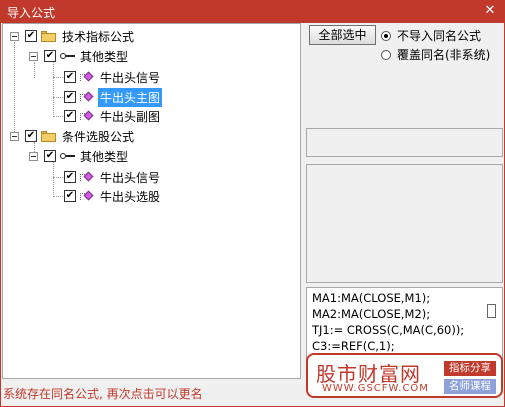 This screenshot has width=505, height=407. I want to click on radio-overwrite: 覆盖同名(非系统), so click(435, 54).